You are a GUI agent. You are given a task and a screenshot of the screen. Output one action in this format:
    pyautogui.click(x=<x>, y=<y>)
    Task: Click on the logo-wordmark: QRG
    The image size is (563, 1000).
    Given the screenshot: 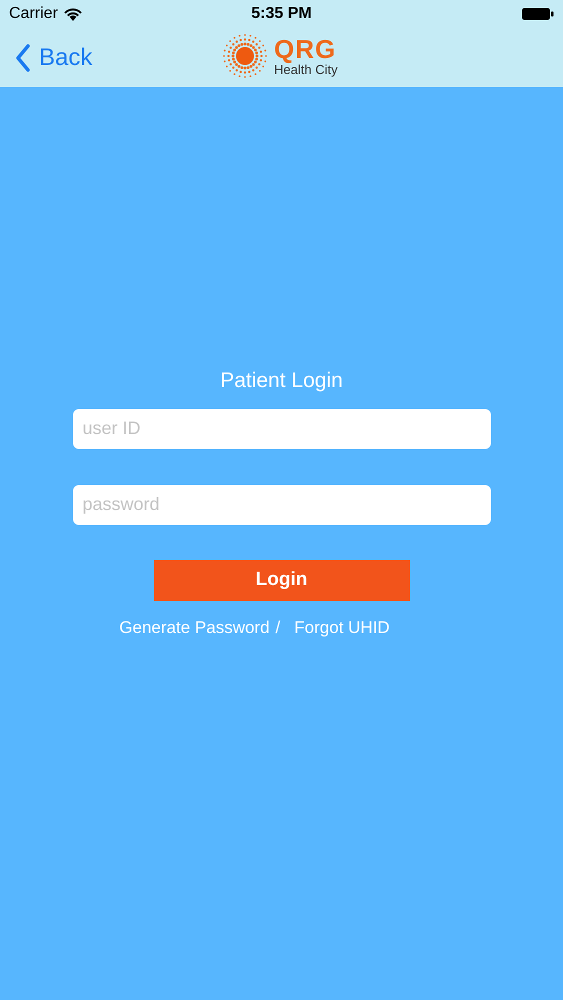 What is the action you would take?
    pyautogui.click(x=306, y=49)
    